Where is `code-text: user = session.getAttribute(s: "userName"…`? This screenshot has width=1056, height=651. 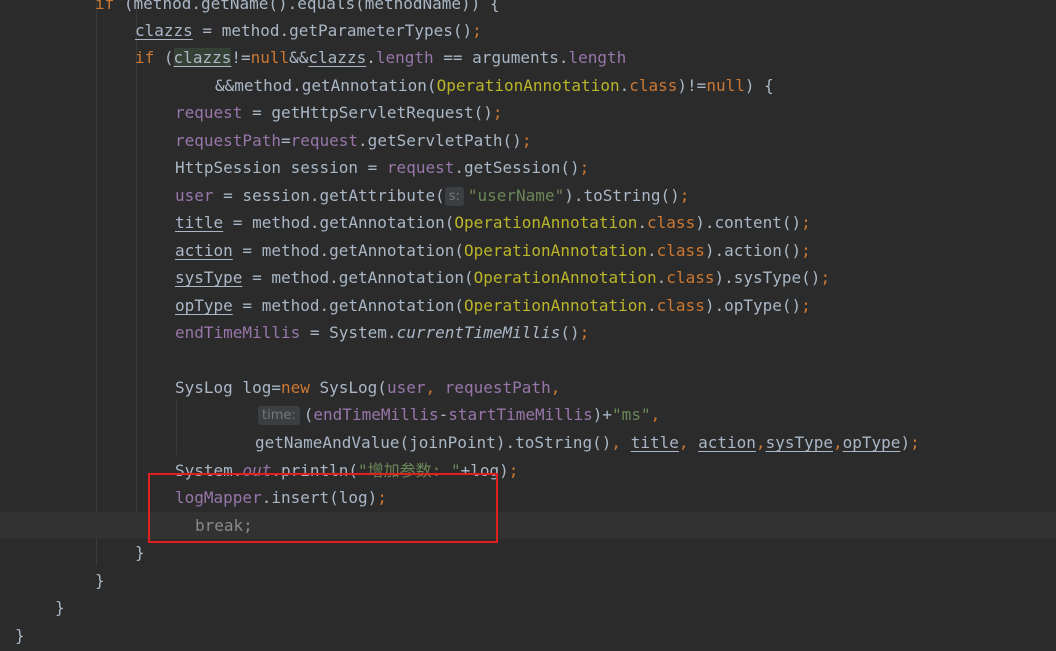
code-text: user = session.getAttribute(s: "userName"… is located at coordinates (432, 195).